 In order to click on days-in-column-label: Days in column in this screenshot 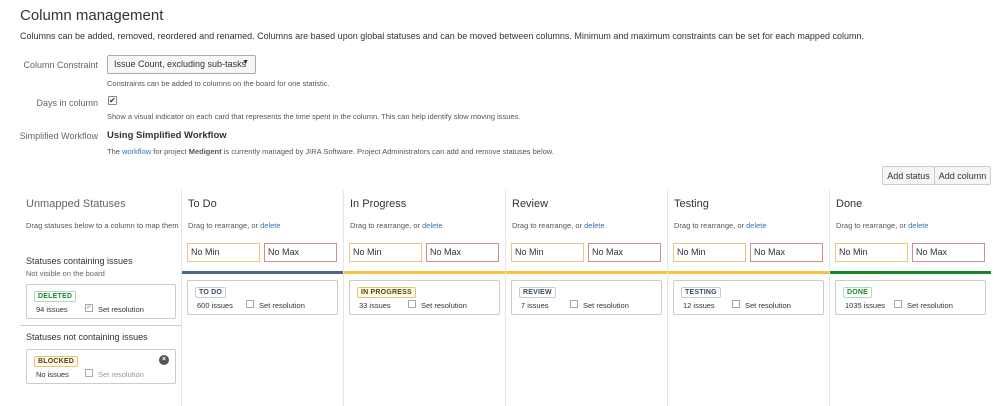, I will do `click(67, 103)`.